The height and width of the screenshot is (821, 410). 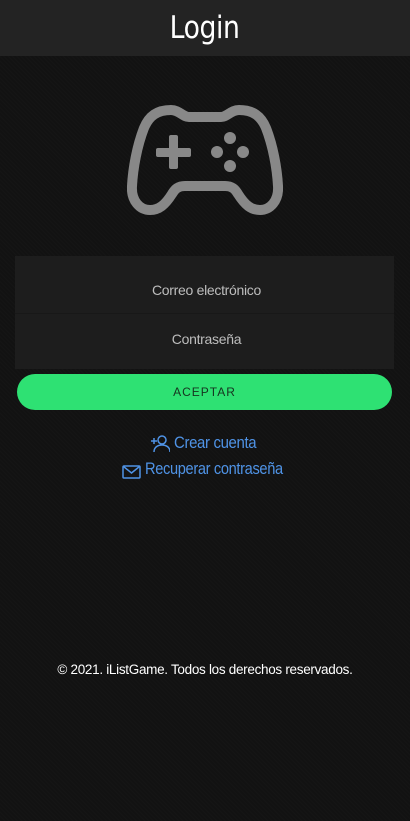 I want to click on login-form, so click(x=206, y=312).